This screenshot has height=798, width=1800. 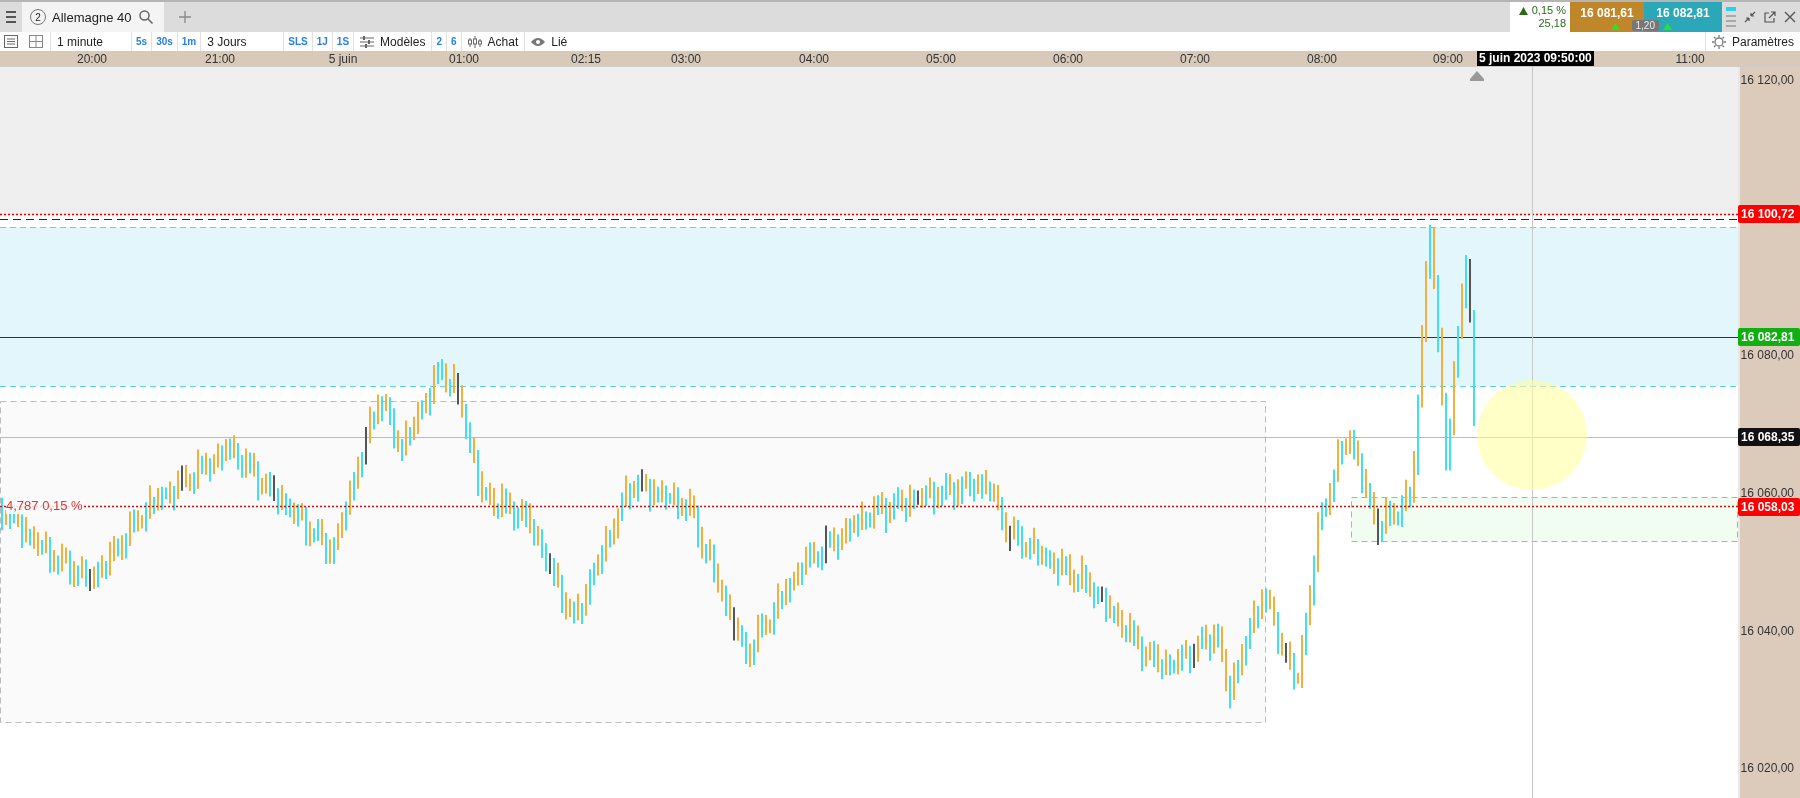 I want to click on candles-icon, so click(x=474, y=41).